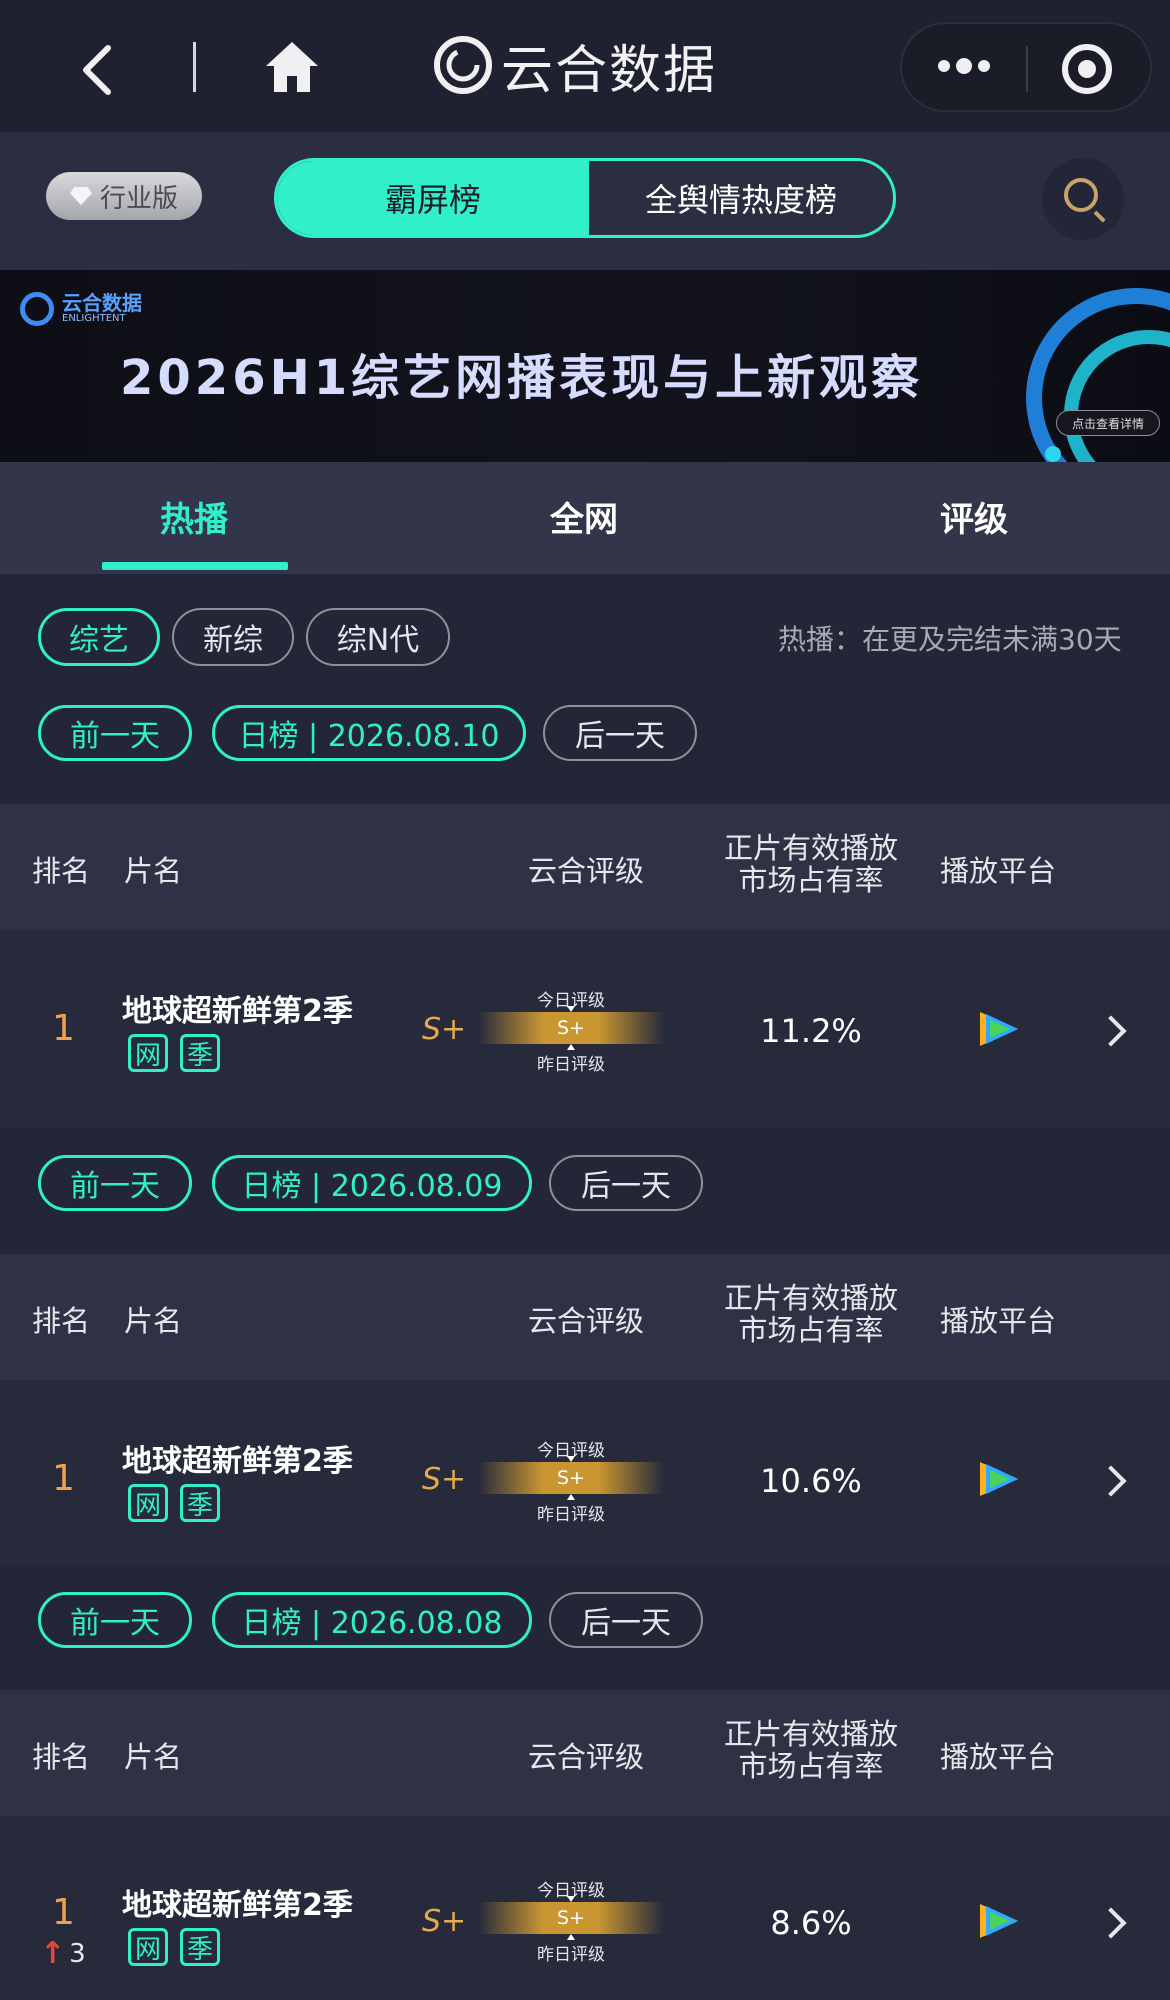 This screenshot has width=1170, height=2000. Describe the element at coordinates (1108, 423) in the screenshot. I see `banner-cta-button: 点击查看详情` at that location.